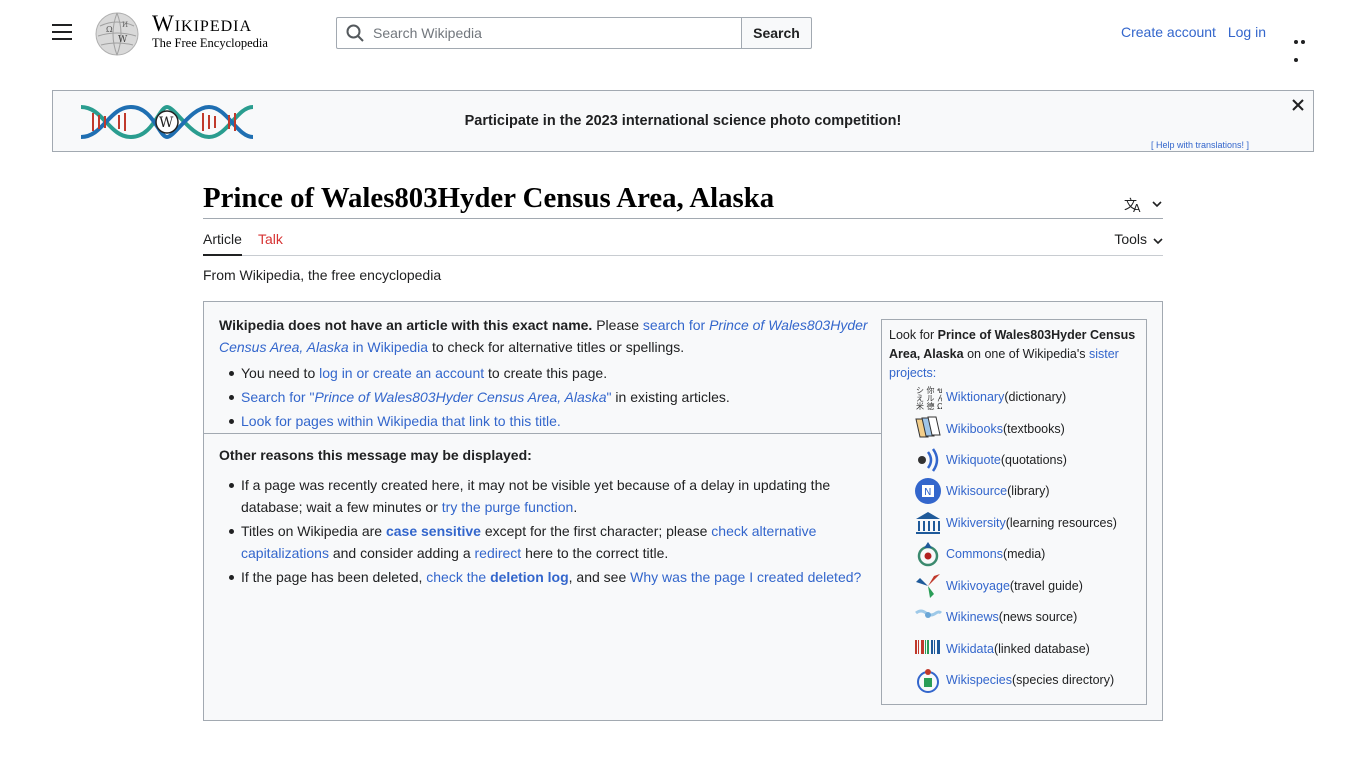 This screenshot has width=1366, height=768. I want to click on commons-icon, so click(928, 554).